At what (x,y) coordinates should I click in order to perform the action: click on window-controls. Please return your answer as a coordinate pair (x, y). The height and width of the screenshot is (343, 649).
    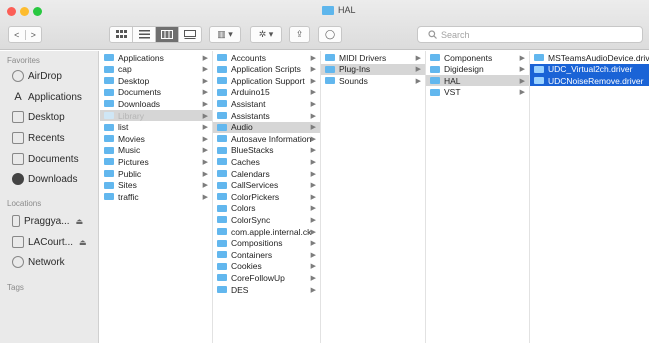
    Looking at the image, I should click on (24, 11).